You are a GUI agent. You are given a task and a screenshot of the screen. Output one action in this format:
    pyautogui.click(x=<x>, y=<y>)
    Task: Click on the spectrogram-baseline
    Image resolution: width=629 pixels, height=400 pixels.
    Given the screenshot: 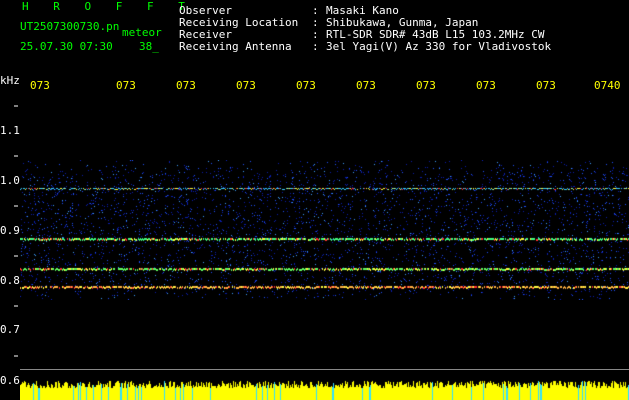 What is the action you would take?
    pyautogui.click(x=324, y=369)
    